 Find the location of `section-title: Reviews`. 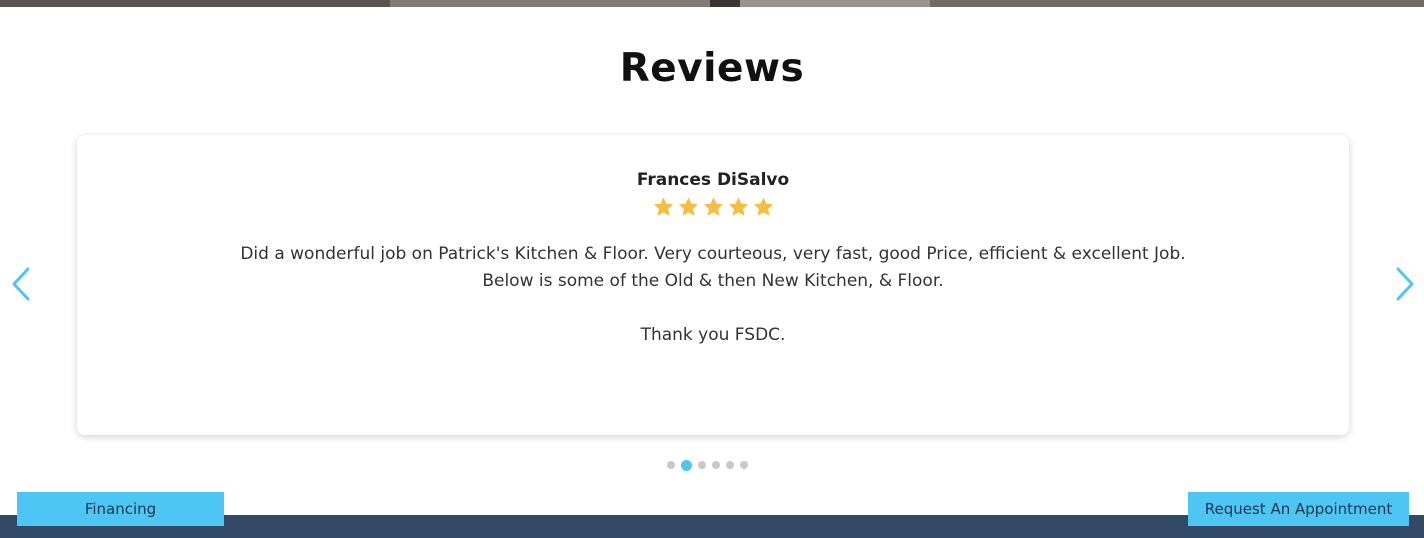

section-title: Reviews is located at coordinates (712, 68).